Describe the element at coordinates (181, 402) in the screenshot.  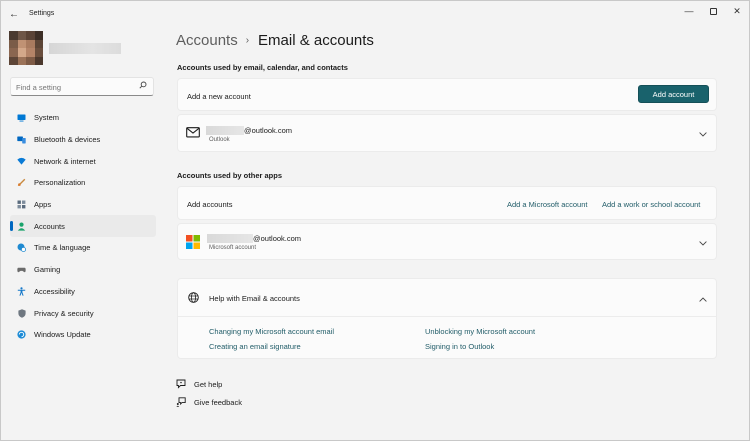
I see `feedback-icon` at that location.